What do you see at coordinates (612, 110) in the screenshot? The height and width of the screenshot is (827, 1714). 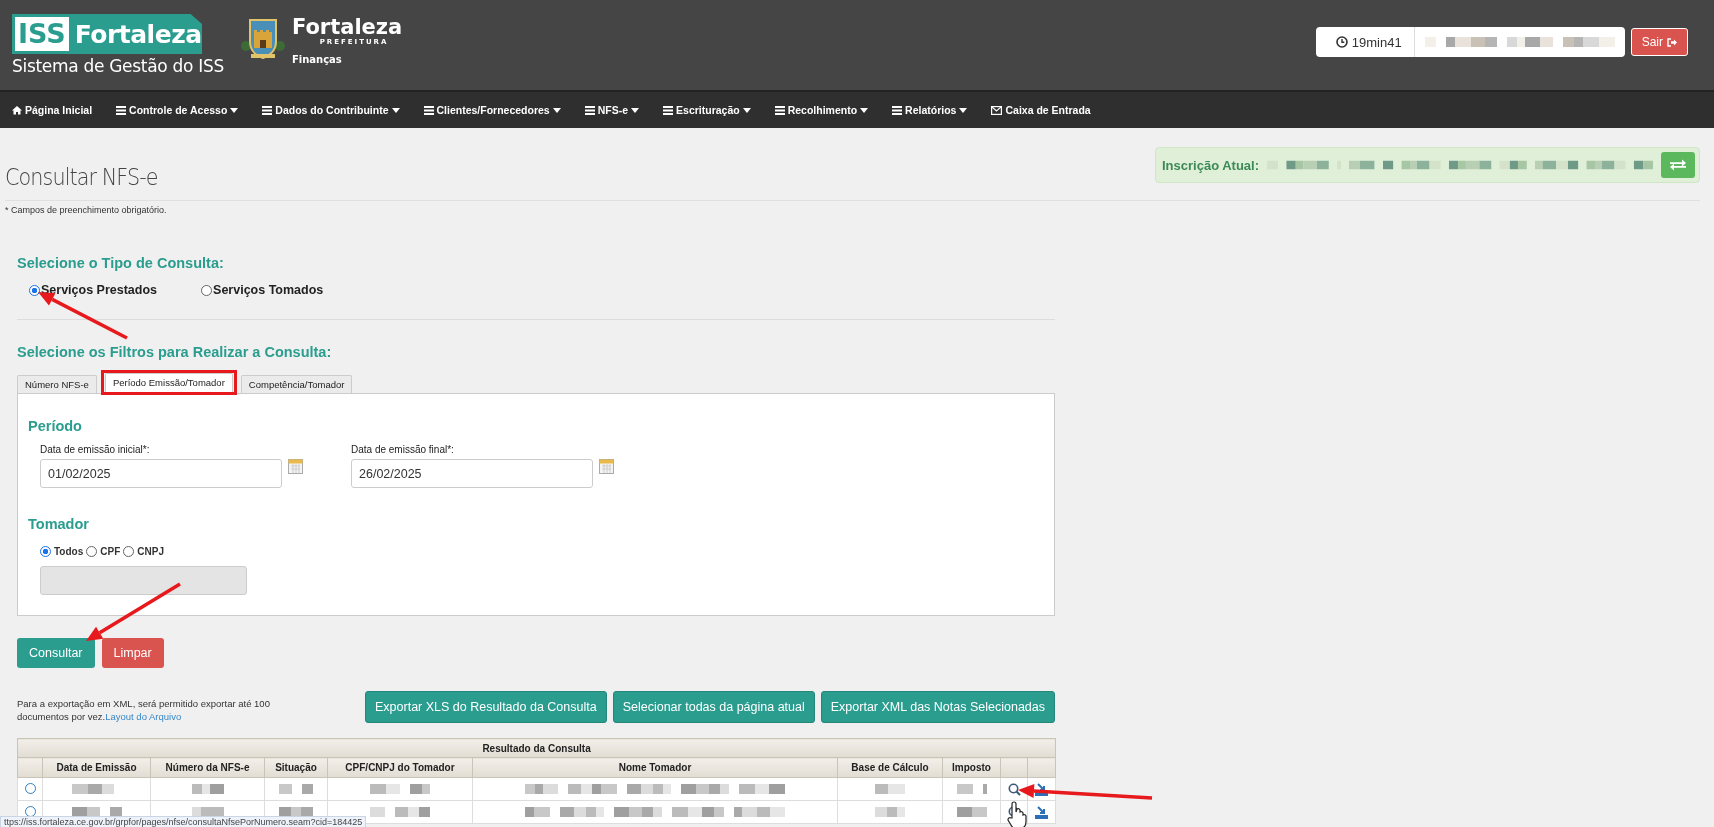 I see `nav-menu-item: NFS-e` at bounding box center [612, 110].